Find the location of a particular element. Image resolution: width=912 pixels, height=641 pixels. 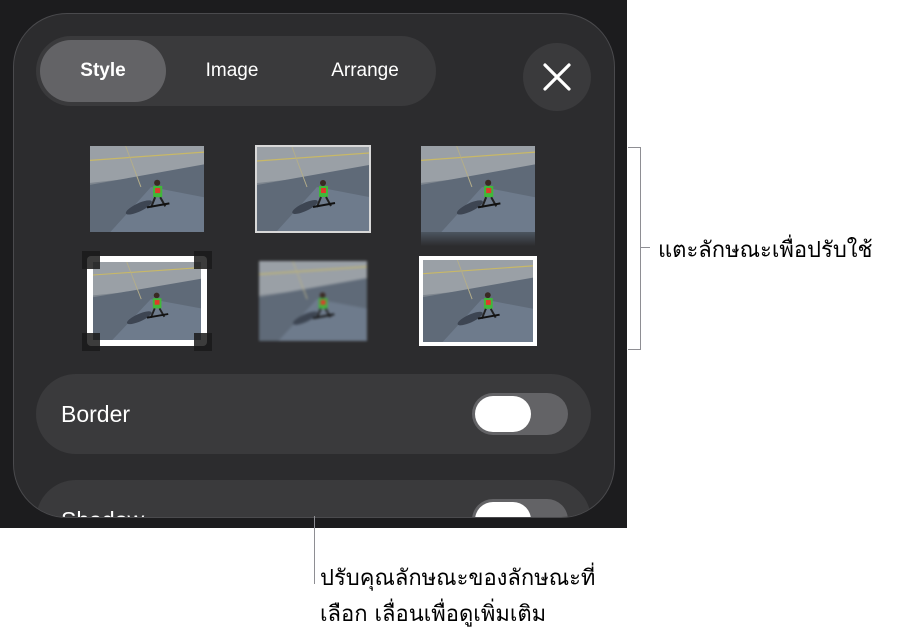

style-preset-soft-edge is located at coordinates (313, 301).